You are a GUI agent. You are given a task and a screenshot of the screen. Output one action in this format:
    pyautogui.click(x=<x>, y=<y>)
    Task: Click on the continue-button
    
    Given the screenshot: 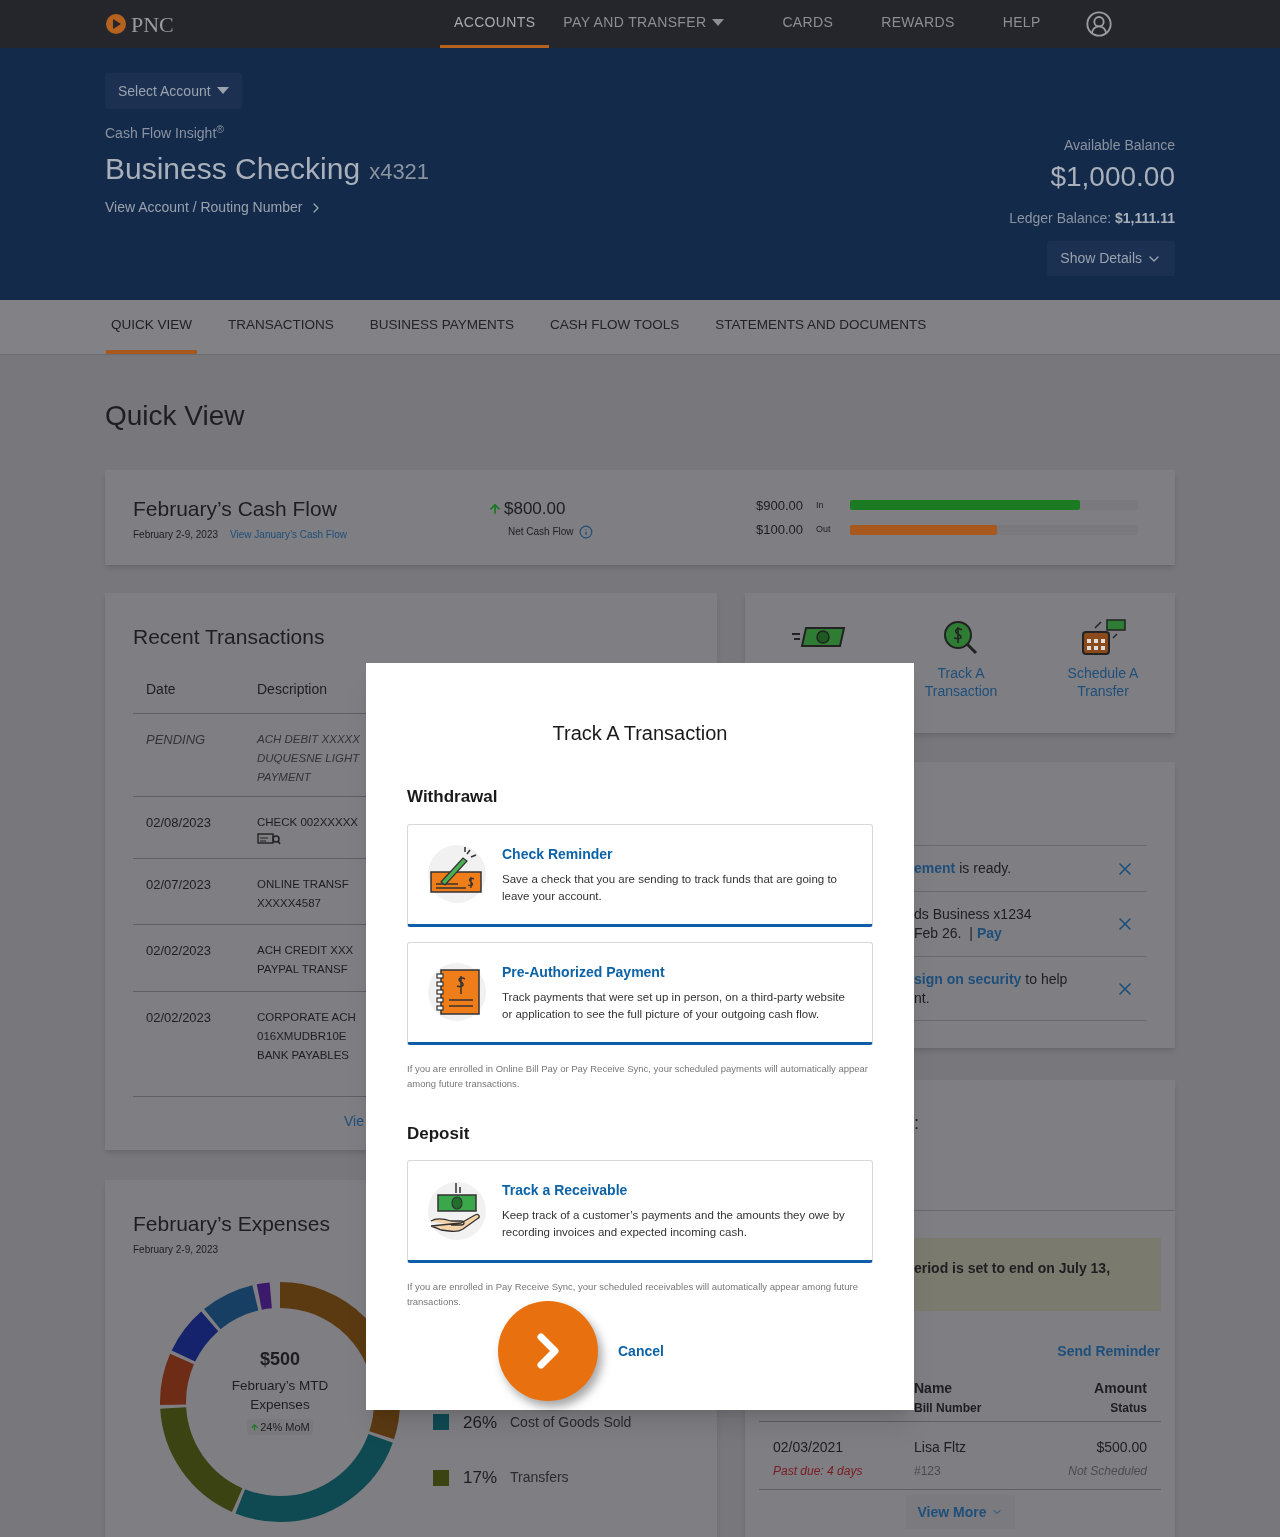 What is the action you would take?
    pyautogui.click(x=548, y=1351)
    